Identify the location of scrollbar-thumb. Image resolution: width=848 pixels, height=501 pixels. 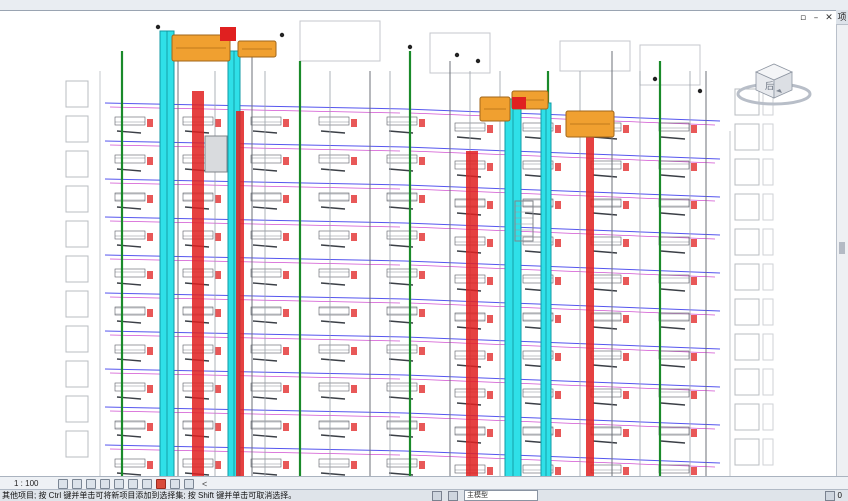
(842, 248).